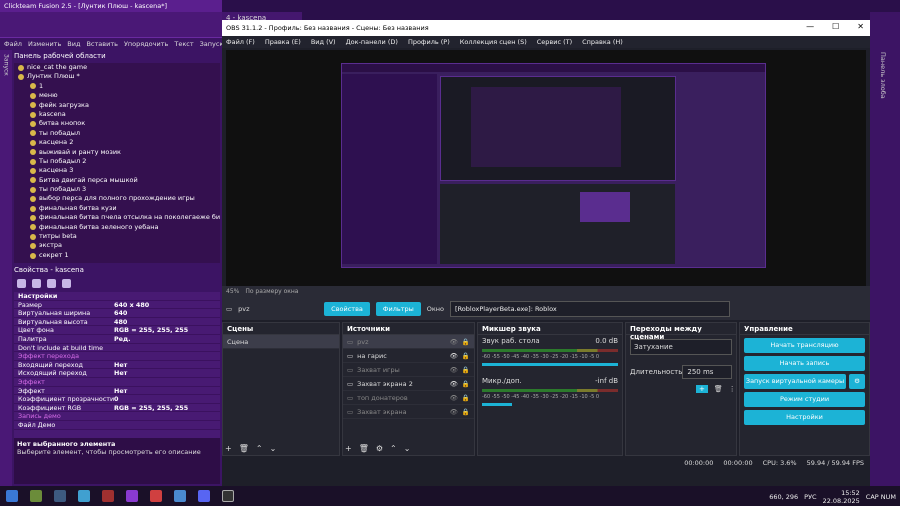 The width and height of the screenshot is (900, 506). What do you see at coordinates (132, 496) in the screenshot?
I see `fusion-icon` at bounding box center [132, 496].